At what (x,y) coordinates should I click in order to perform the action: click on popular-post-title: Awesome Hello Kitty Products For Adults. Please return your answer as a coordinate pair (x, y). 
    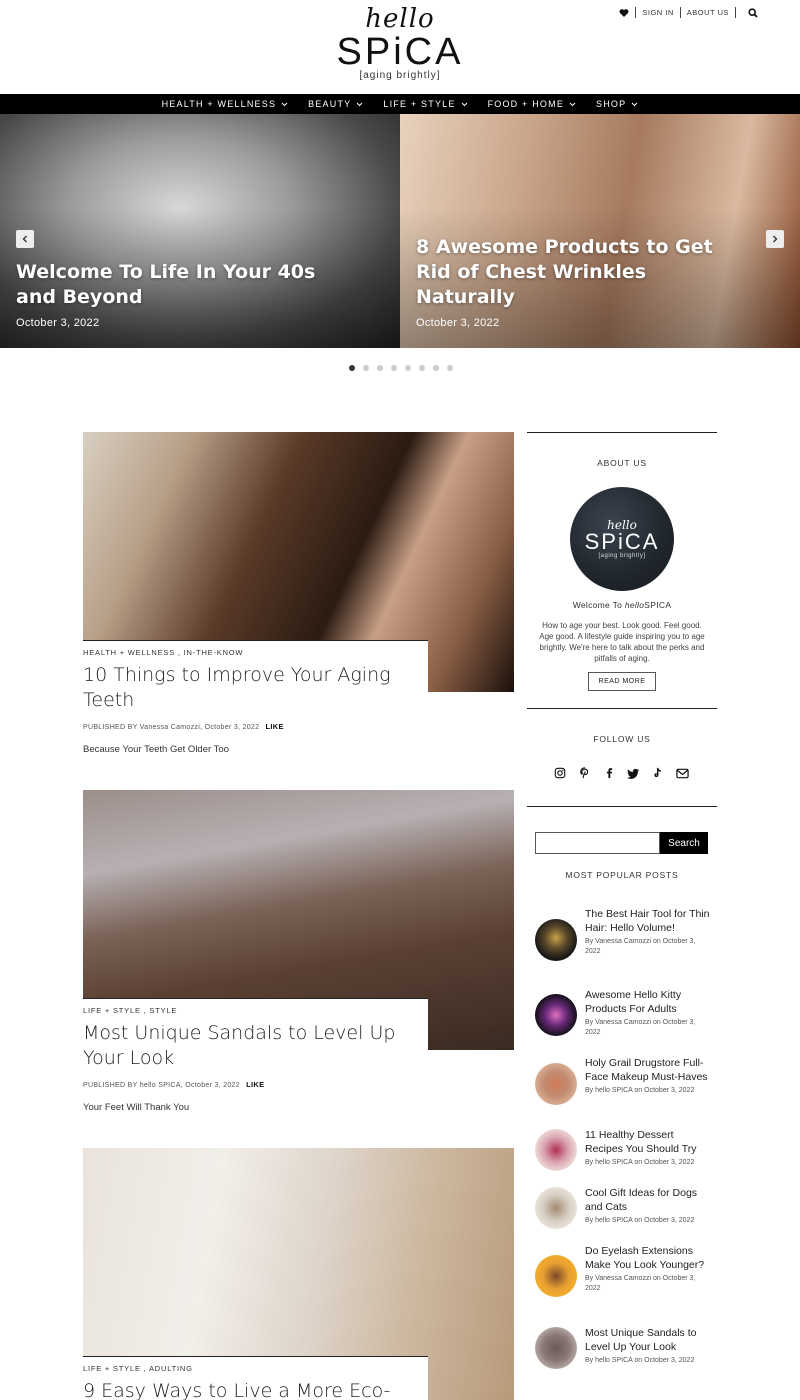
    Looking at the image, I should click on (648, 1002).